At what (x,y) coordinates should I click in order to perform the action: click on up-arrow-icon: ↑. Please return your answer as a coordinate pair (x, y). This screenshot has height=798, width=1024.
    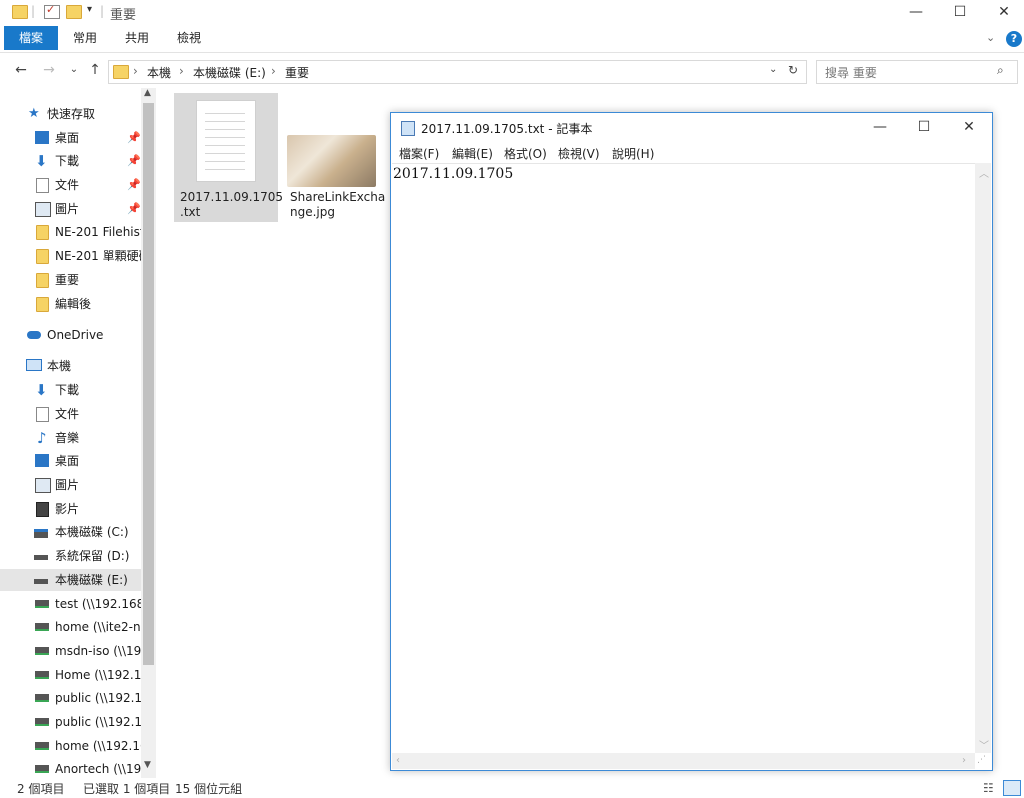
    Looking at the image, I should click on (95, 70).